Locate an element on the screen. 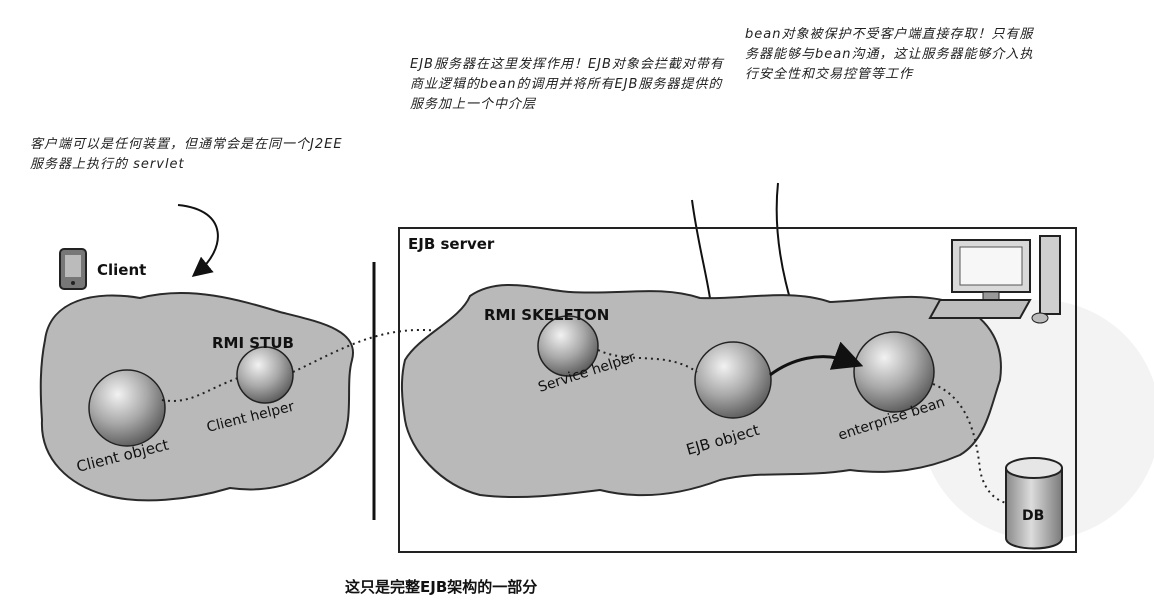 This screenshot has height=607, width=1154. client-helper-sphere is located at coordinates (265, 375).